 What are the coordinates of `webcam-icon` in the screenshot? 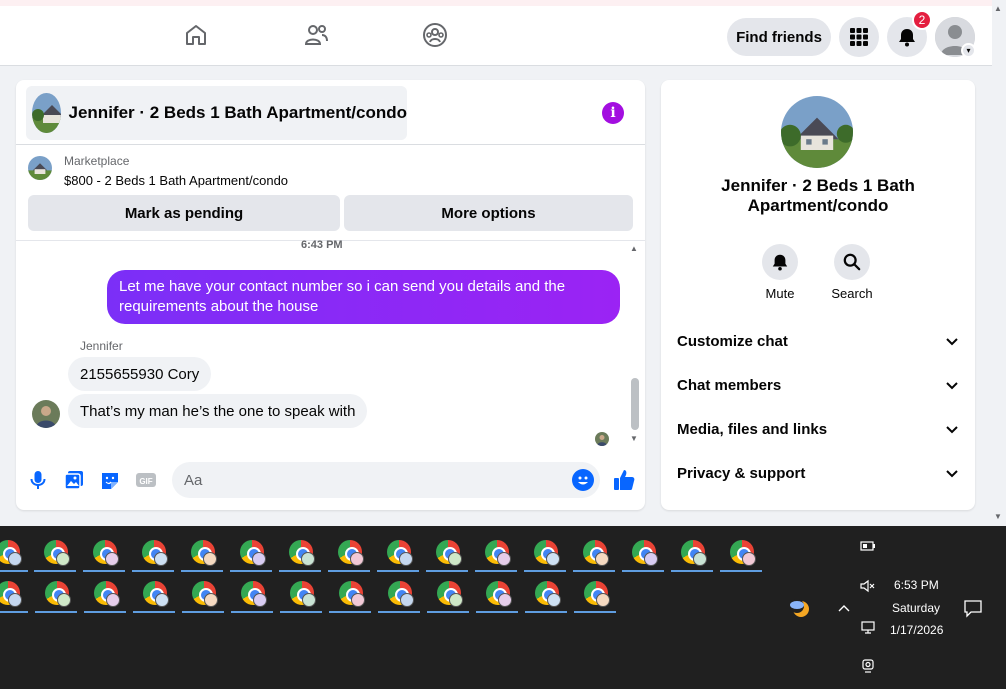 It's located at (868, 666).